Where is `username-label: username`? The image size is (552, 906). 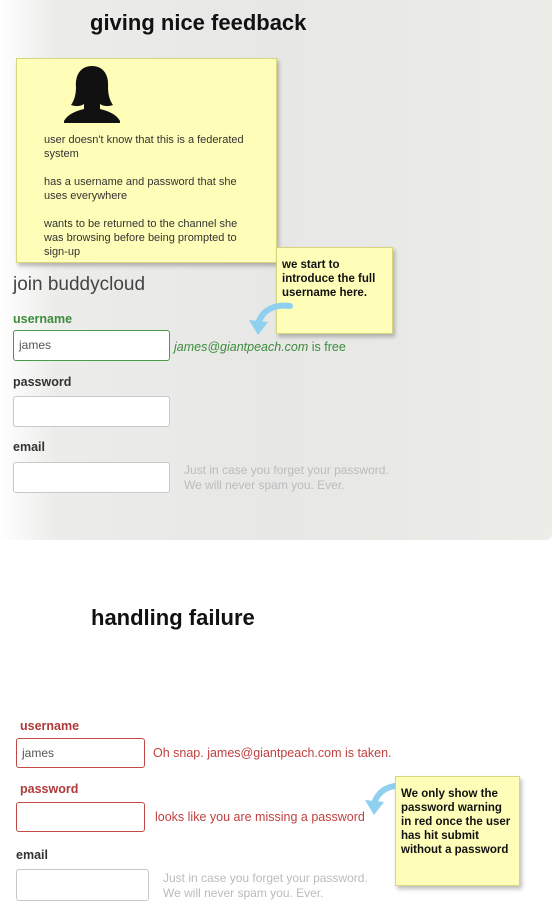 username-label: username is located at coordinates (43, 319).